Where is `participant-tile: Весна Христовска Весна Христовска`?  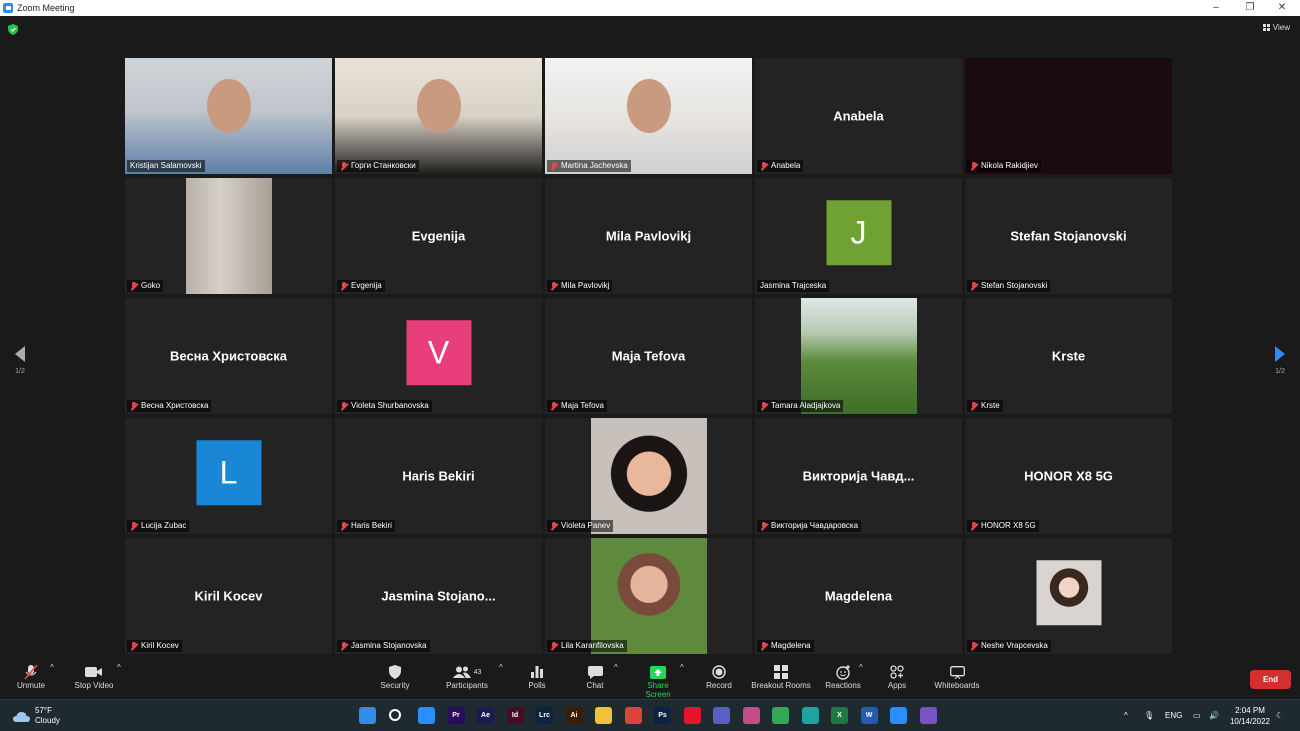 participant-tile: Весна Христовска Весна Христовска is located at coordinates (228, 356).